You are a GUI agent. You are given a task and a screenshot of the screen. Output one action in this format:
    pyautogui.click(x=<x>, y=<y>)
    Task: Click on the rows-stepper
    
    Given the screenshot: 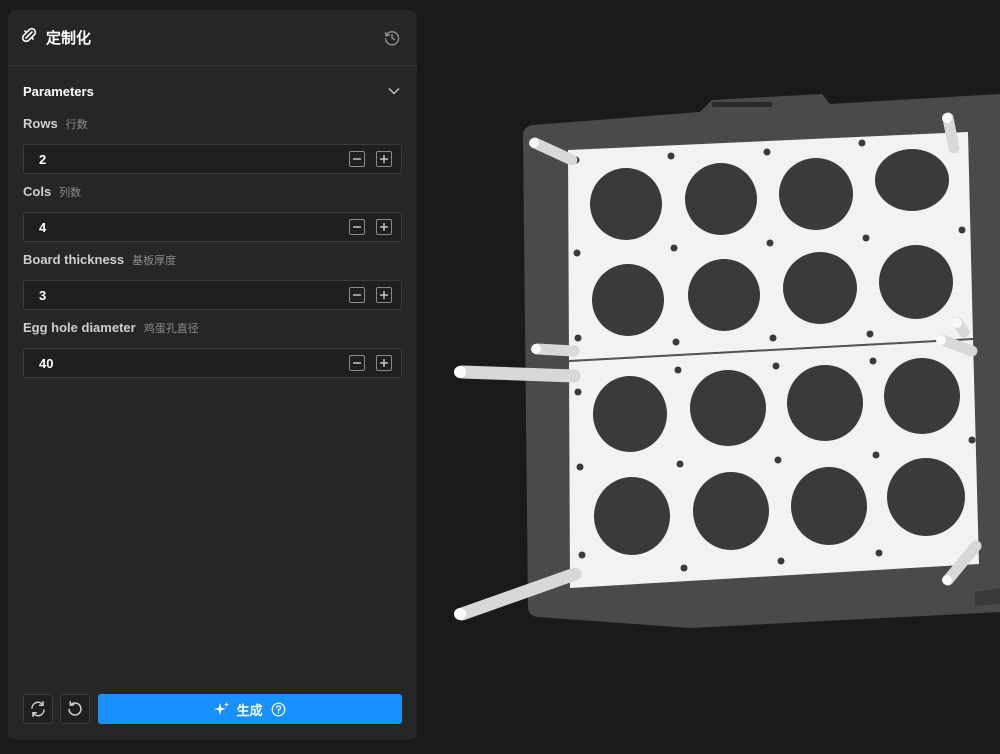 What is the action you would take?
    pyautogui.click(x=212, y=159)
    